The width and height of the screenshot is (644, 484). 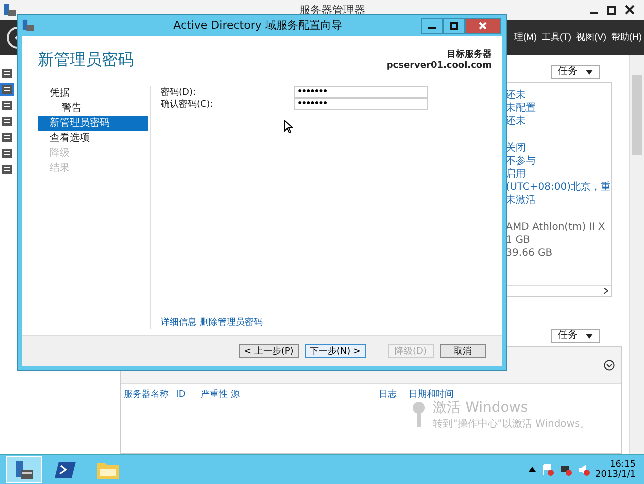 I want to click on dialog-button: < 上一步(P), so click(x=268, y=351).